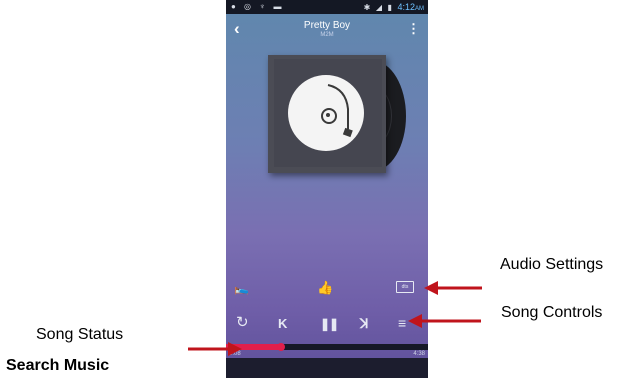 Image resolution: width=640 pixels, height=378 pixels. What do you see at coordinates (444, 321) in the screenshot?
I see `arrow-song-controls` at bounding box center [444, 321].